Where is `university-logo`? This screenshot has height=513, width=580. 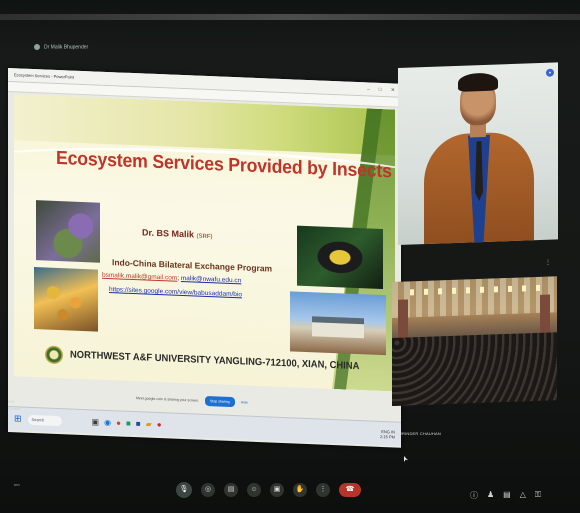
university-logo is located at coordinates (54, 355).